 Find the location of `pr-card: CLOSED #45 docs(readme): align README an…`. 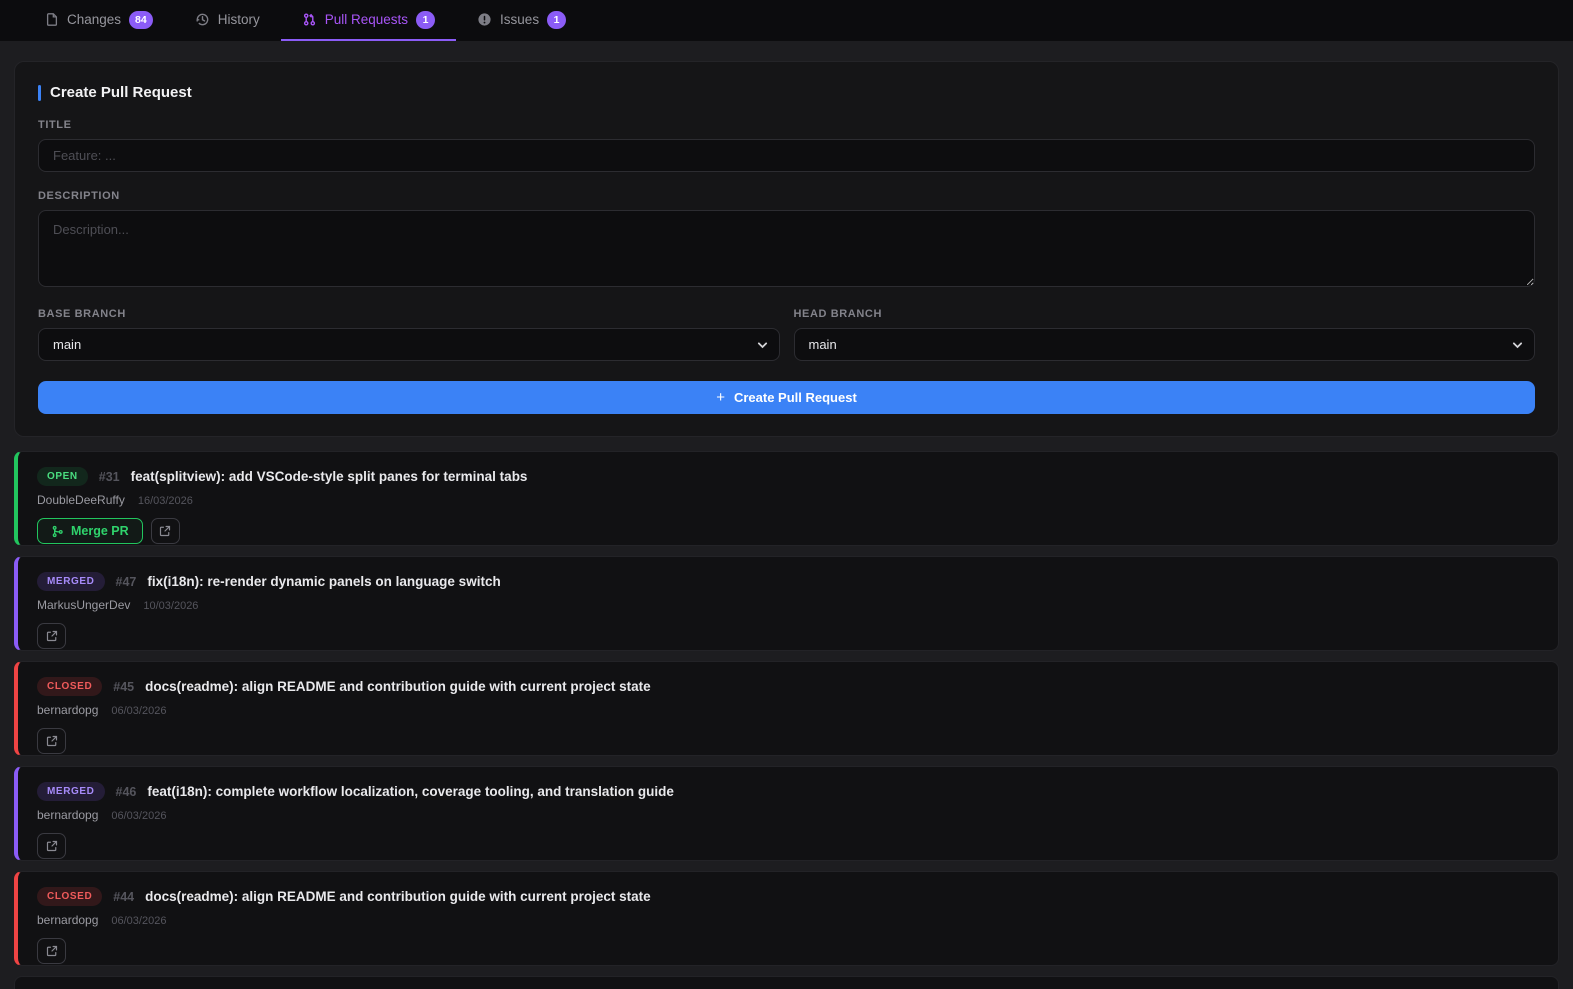

pr-card: CLOSED #45 docs(readme): align README an… is located at coordinates (786, 708).